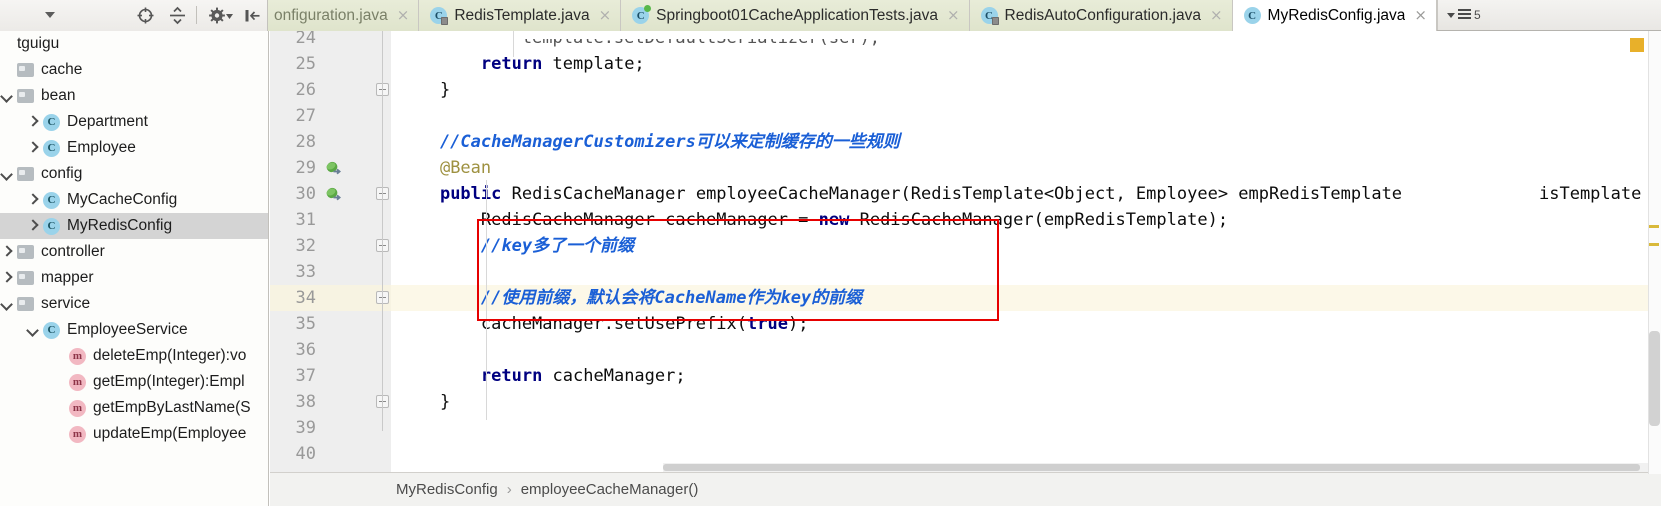 This screenshot has width=1661, height=506. I want to click on code-line-38: }, so click(1026, 402).